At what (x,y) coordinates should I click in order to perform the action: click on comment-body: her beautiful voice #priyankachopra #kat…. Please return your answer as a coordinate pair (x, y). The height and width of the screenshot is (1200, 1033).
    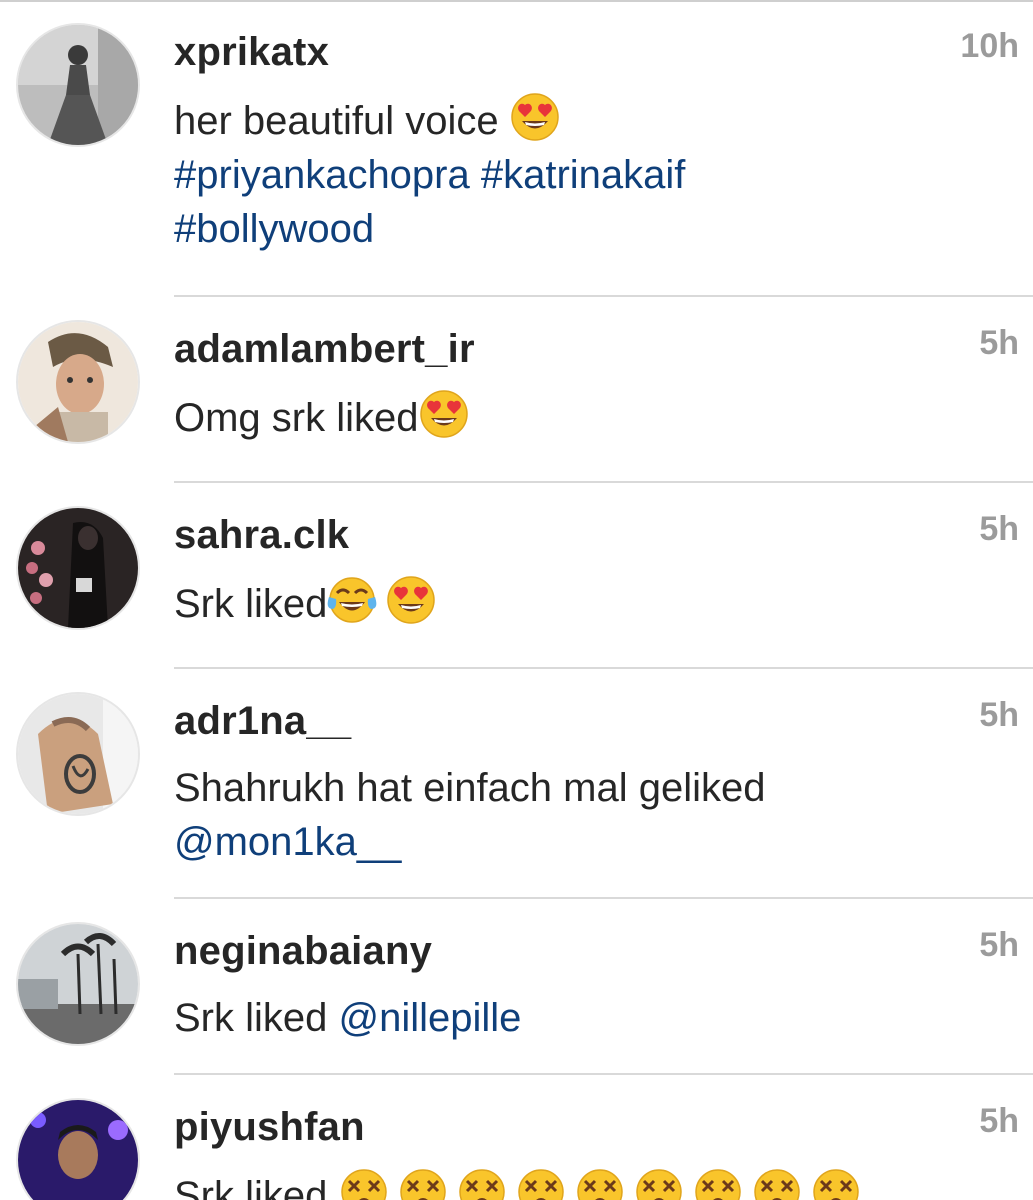
    Looking at the image, I should click on (574, 174).